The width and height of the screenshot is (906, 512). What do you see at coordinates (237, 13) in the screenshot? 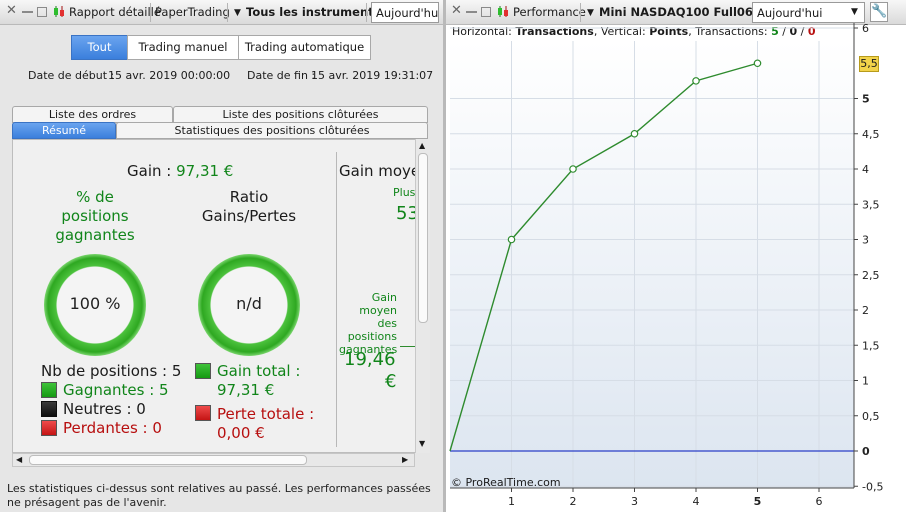
I see `dropdown-arrow-icon: ▼` at bounding box center [237, 13].